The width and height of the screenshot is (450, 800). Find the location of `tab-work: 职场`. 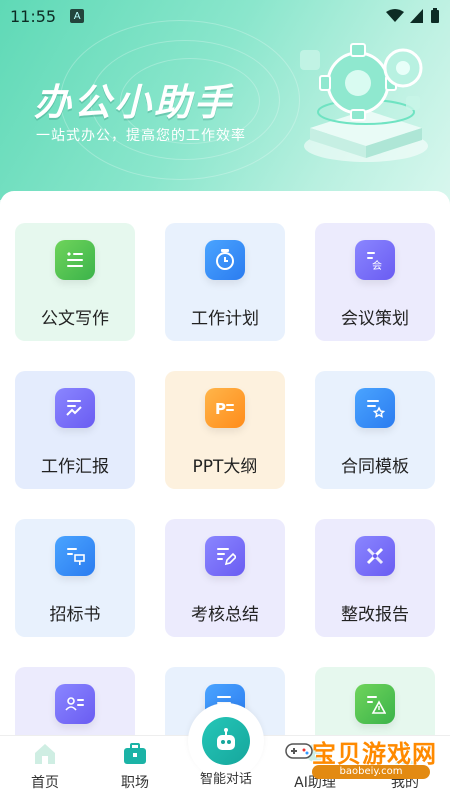

tab-work: 职场 is located at coordinates (135, 768).